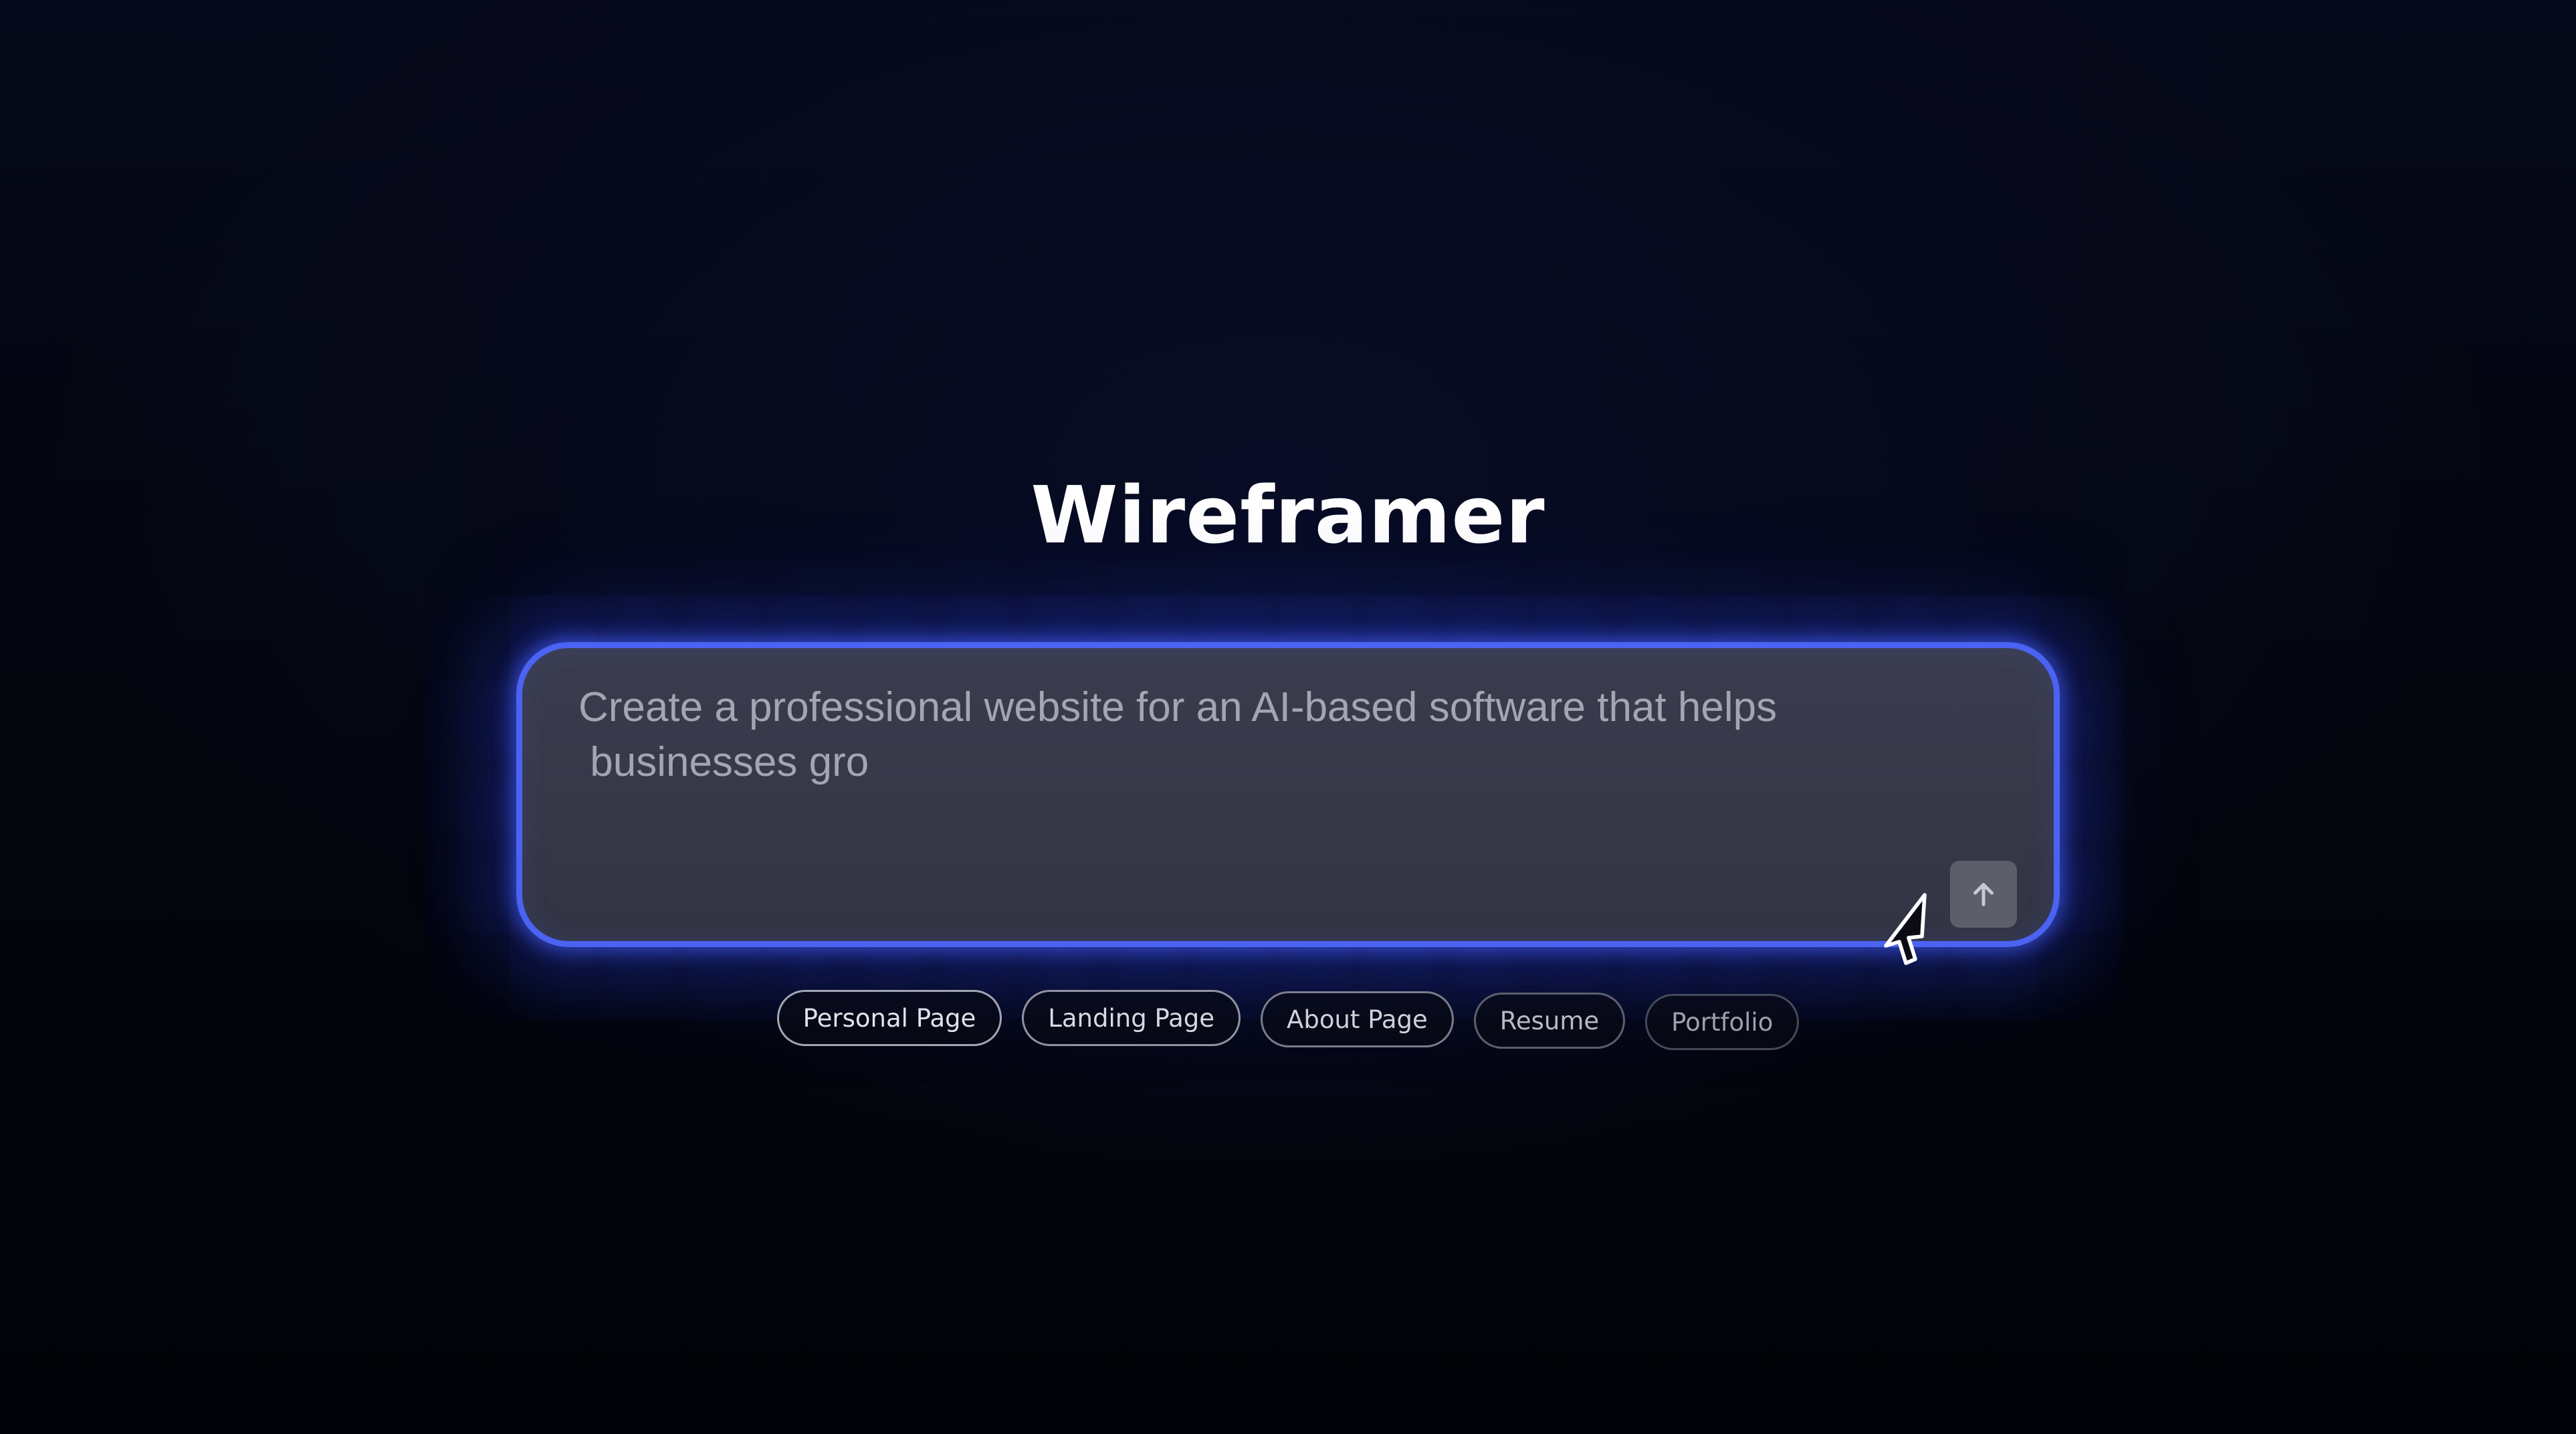  Describe the element at coordinates (1906, 929) in the screenshot. I see `mouse-pointer-icon` at that location.